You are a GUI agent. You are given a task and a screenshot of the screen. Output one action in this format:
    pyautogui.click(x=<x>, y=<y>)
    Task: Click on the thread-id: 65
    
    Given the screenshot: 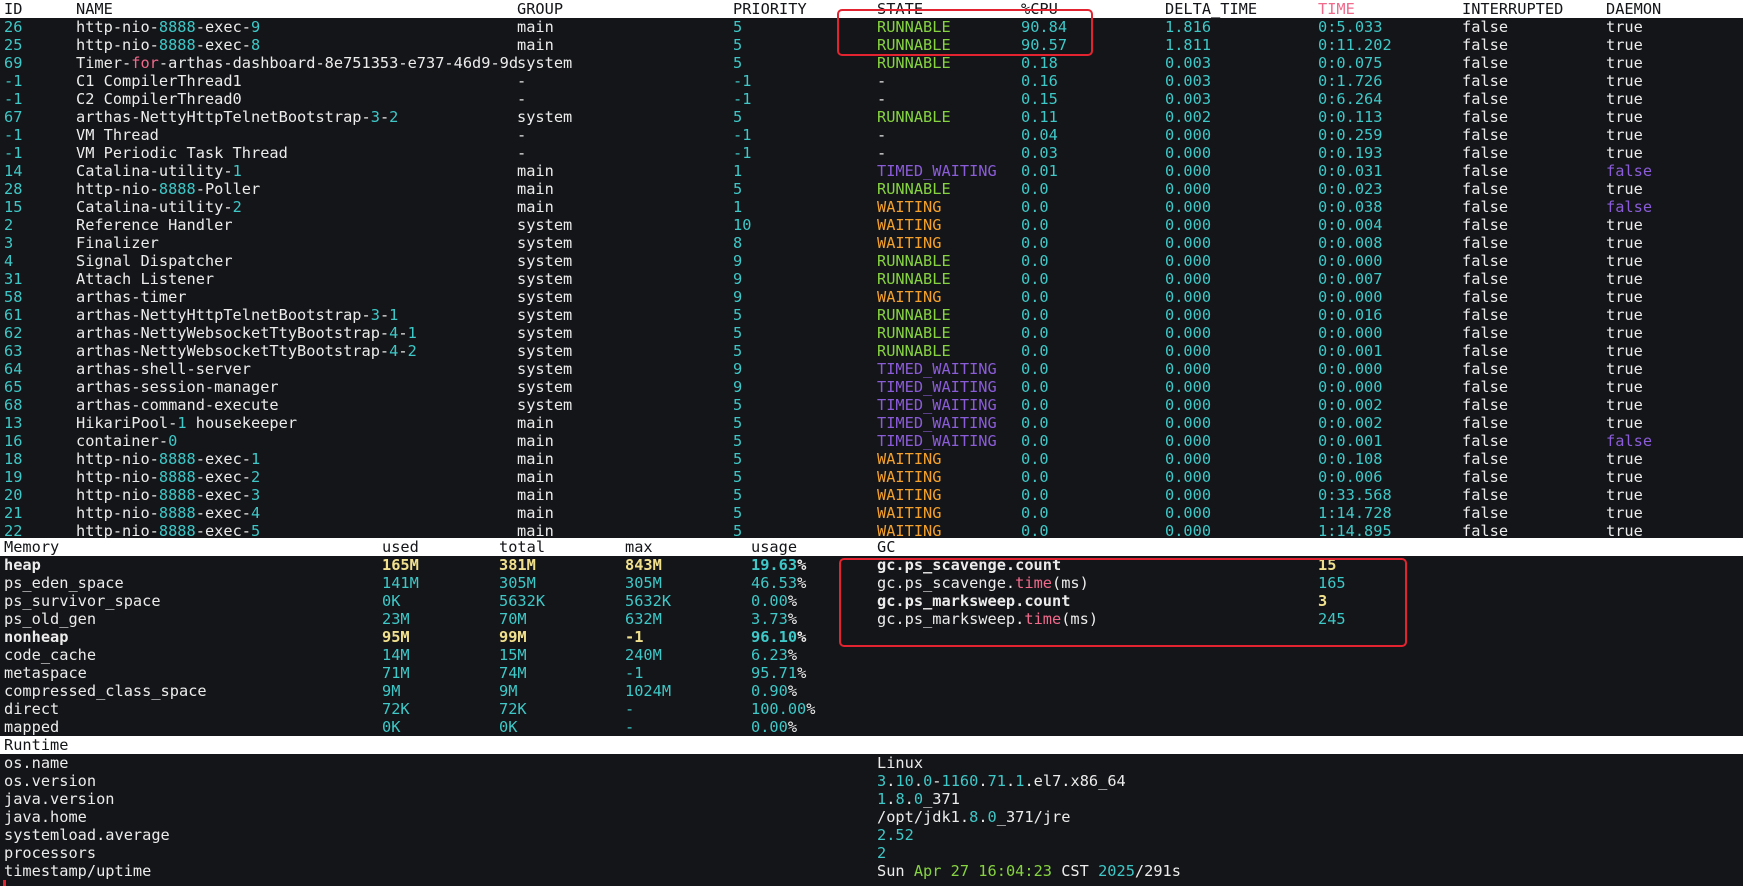 What is the action you would take?
    pyautogui.click(x=13, y=387)
    